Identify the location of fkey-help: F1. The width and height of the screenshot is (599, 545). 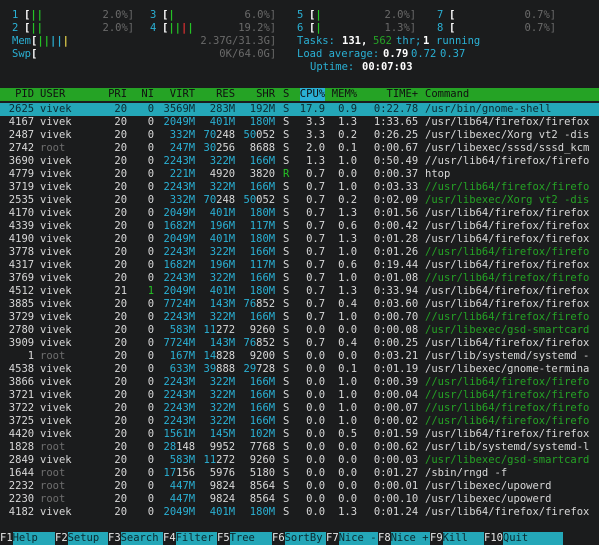
(6, 538).